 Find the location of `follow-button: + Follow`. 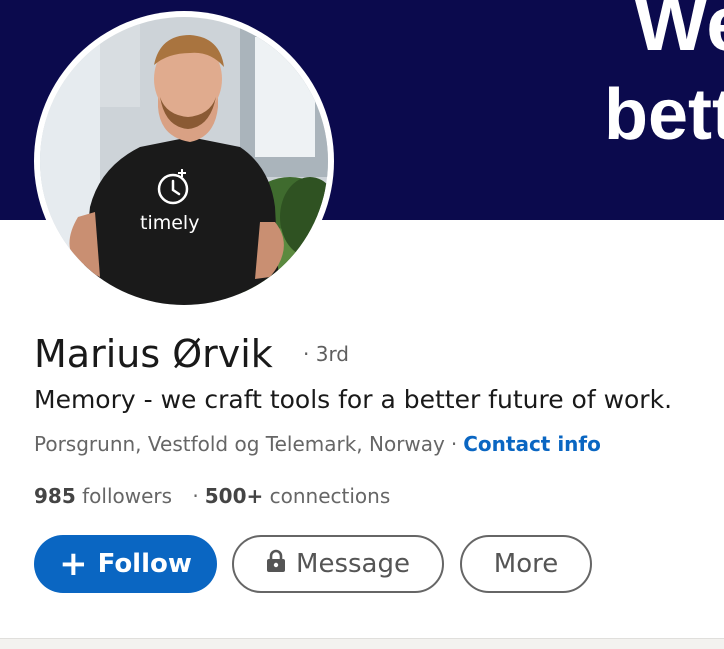

follow-button: + Follow is located at coordinates (125, 564).